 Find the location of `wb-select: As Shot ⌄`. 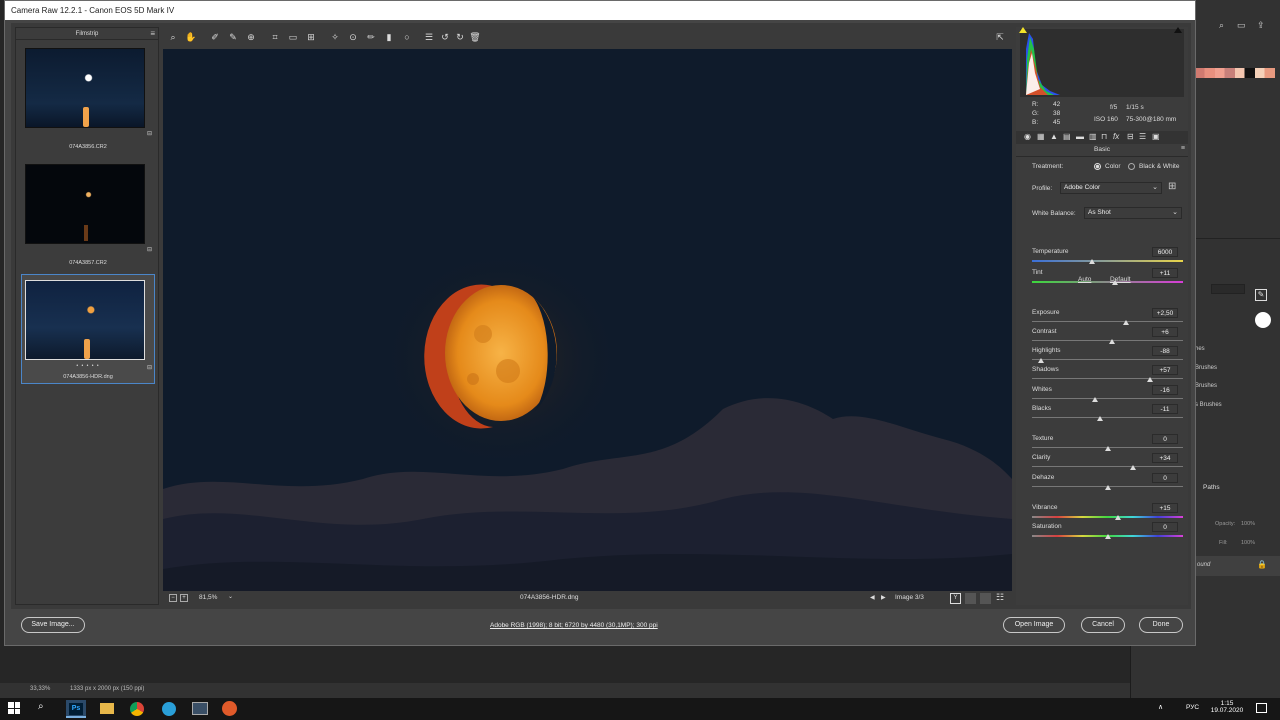

wb-select: As Shot ⌄ is located at coordinates (1133, 213).